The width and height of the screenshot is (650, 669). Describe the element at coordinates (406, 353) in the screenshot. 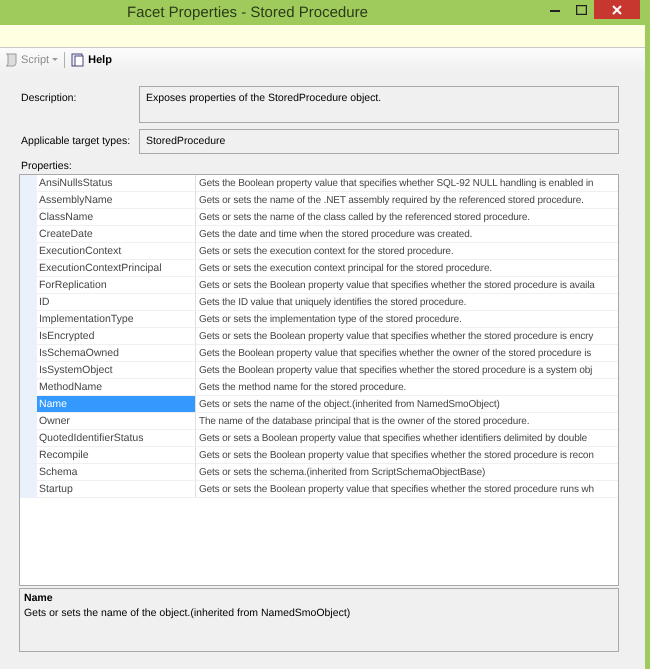

I see `property-description-cell: Gets the Boolean property value that specifies whether the owner of the stored procedure is` at that location.